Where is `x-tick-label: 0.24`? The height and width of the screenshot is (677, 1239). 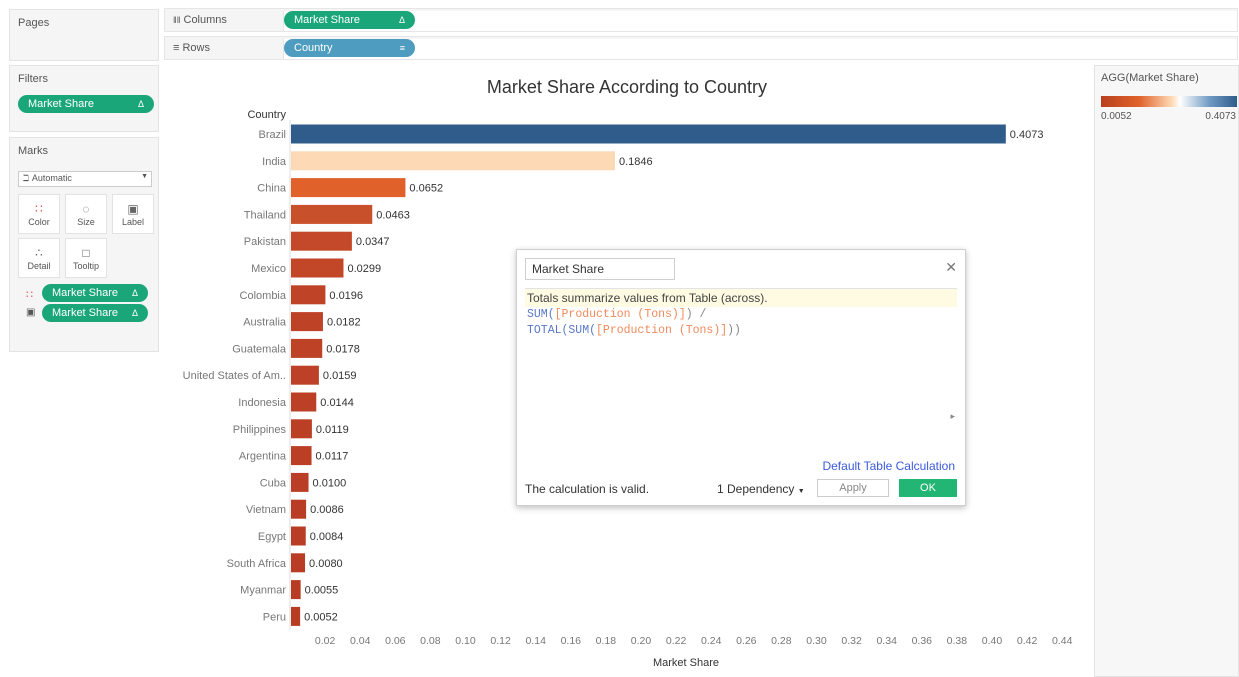 x-tick-label: 0.24 is located at coordinates (711, 641).